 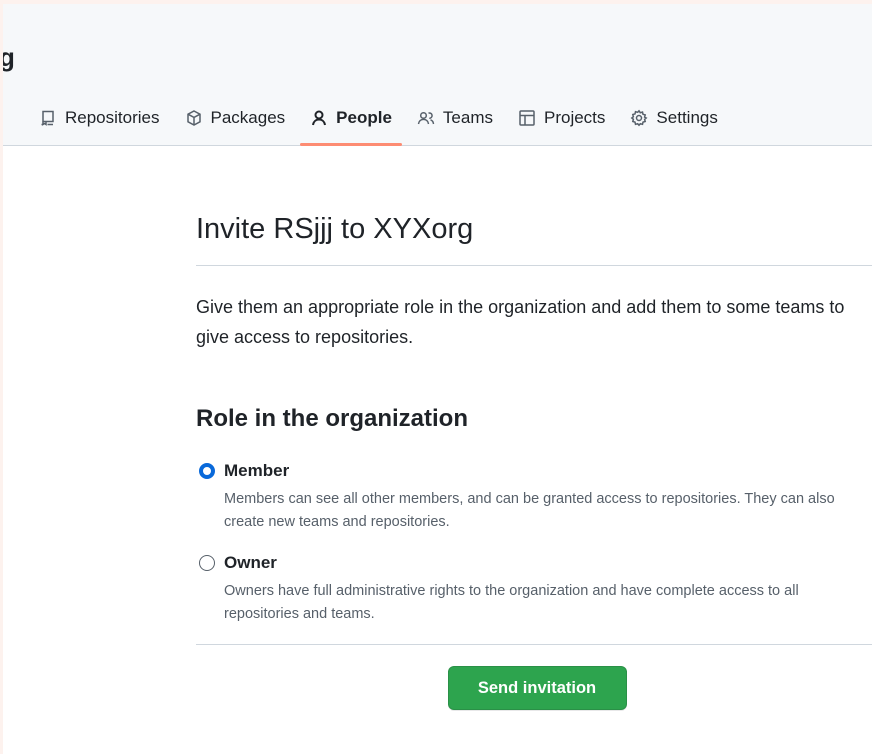 I want to click on tab-repositories: Repositories, so click(x=99, y=117).